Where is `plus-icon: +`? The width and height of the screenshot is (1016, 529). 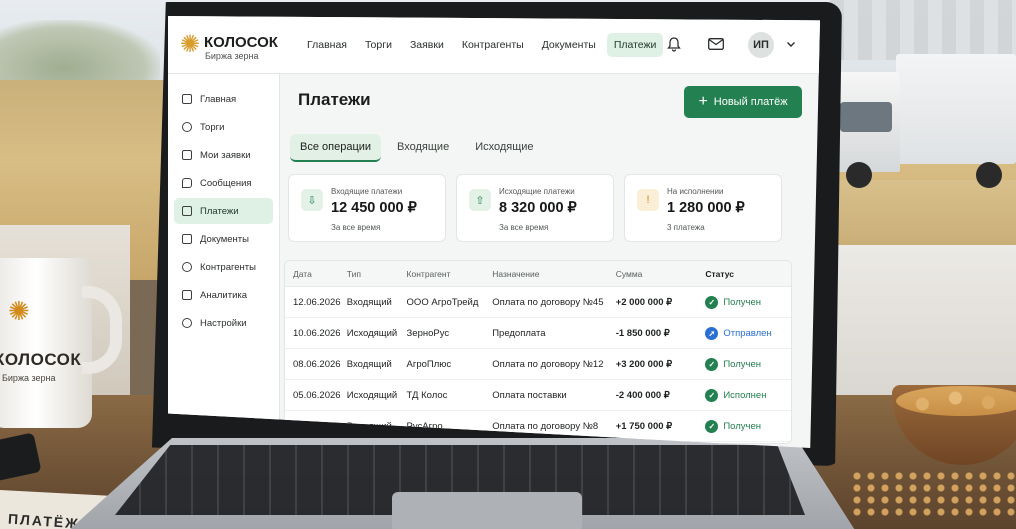
plus-icon: + is located at coordinates (703, 101).